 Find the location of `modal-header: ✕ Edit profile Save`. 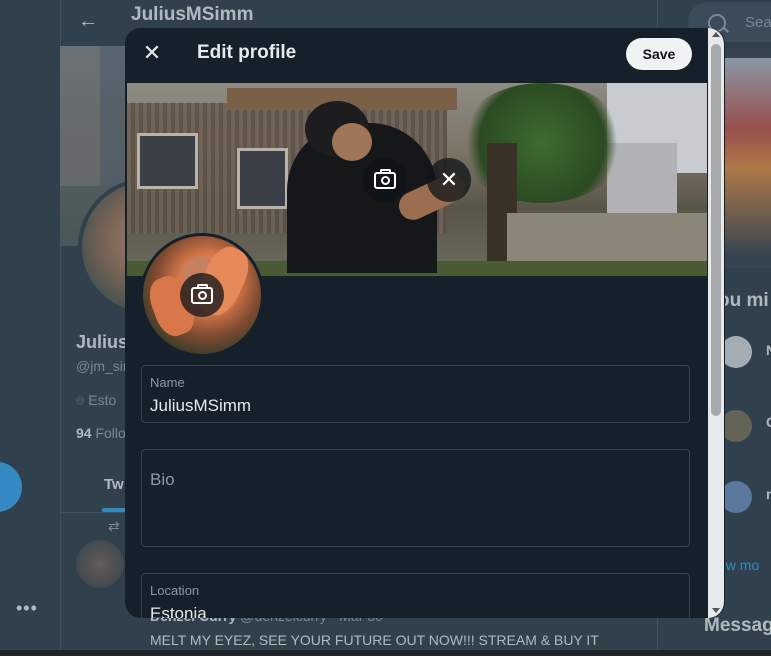

modal-header: ✕ Edit profile Save is located at coordinates (425, 55).